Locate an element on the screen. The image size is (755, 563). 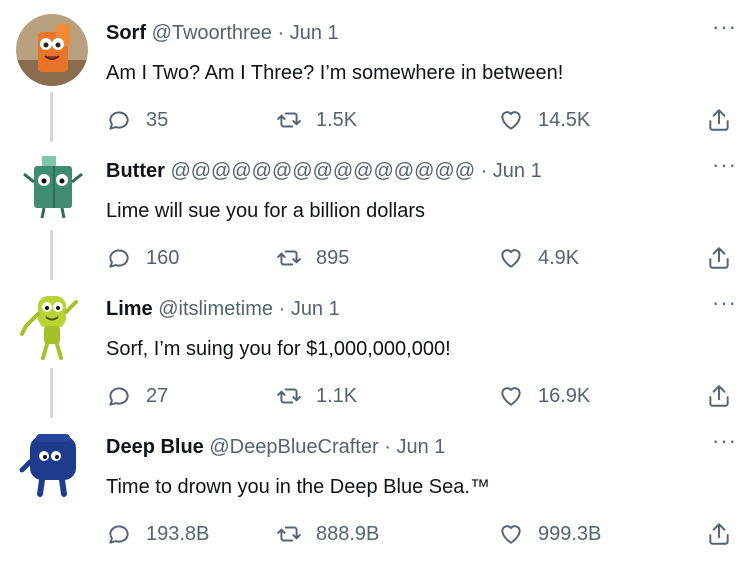
sorf-avatar is located at coordinates (52, 50).